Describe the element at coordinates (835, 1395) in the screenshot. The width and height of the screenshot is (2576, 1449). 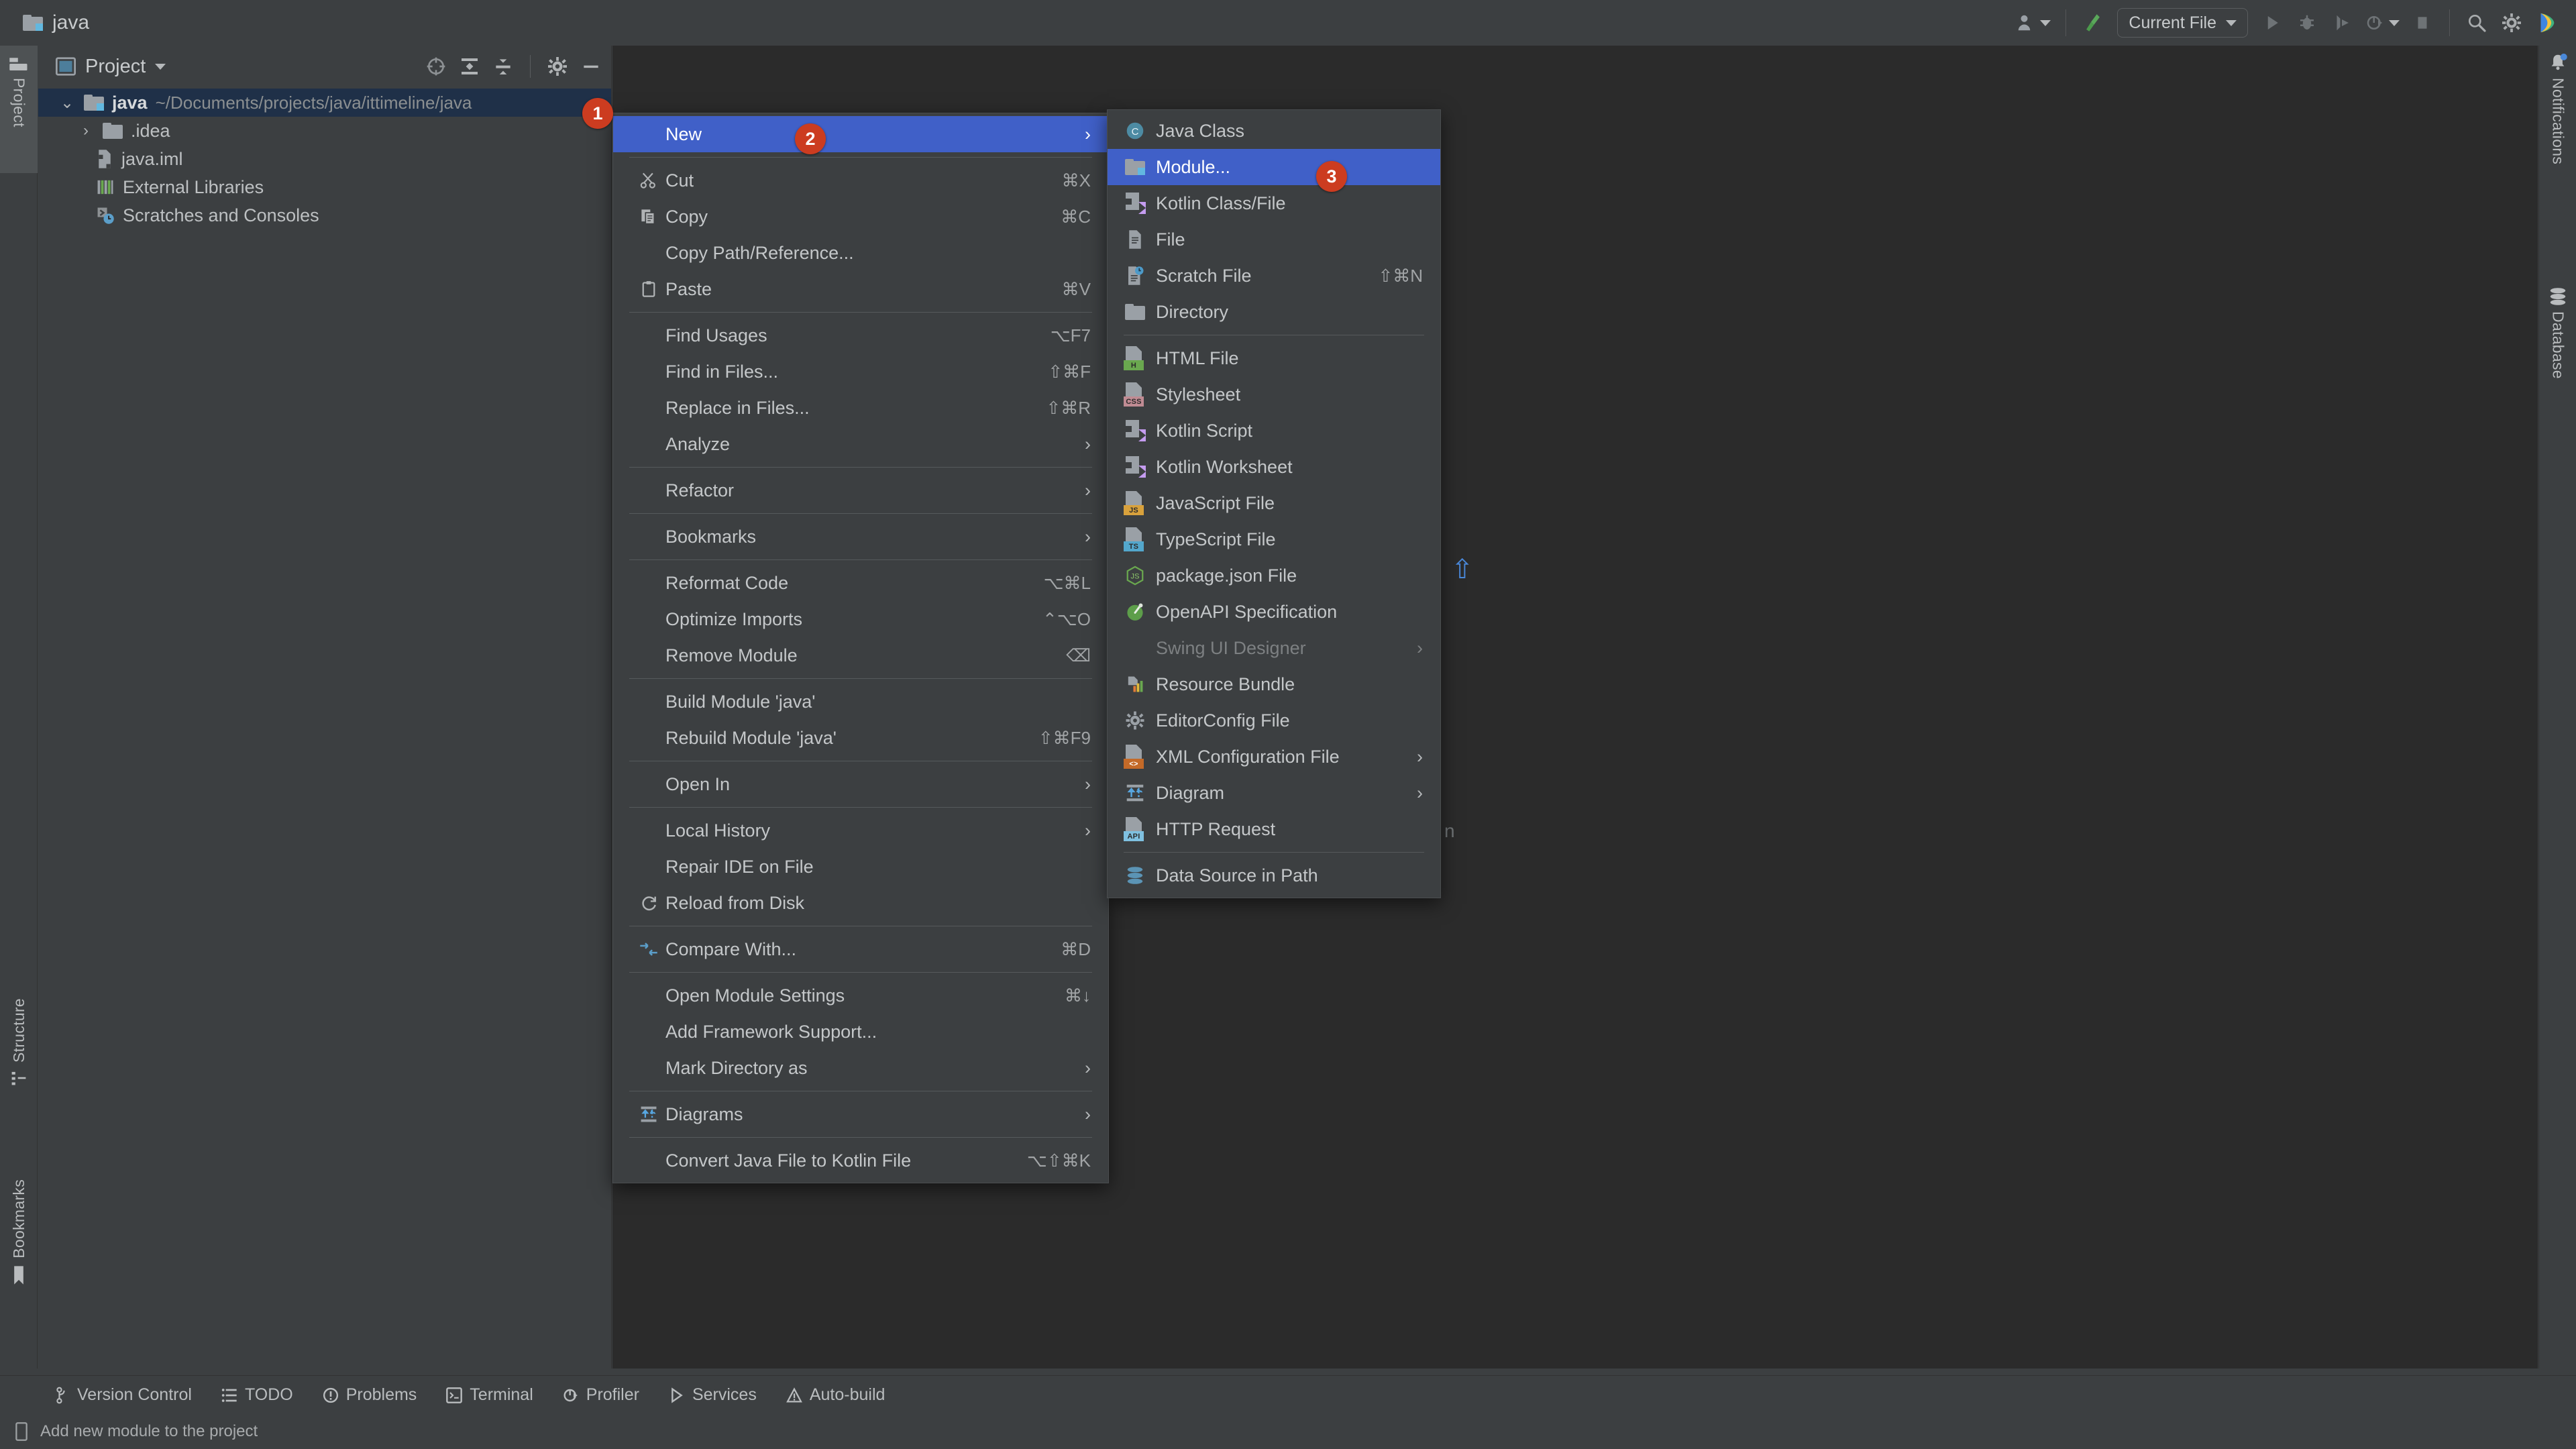
I see `bottom-tab-auto-build: Auto-build` at that location.